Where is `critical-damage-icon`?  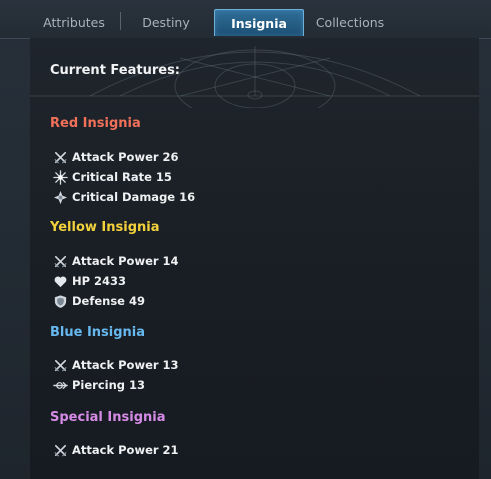
critical-damage-icon is located at coordinates (60, 197).